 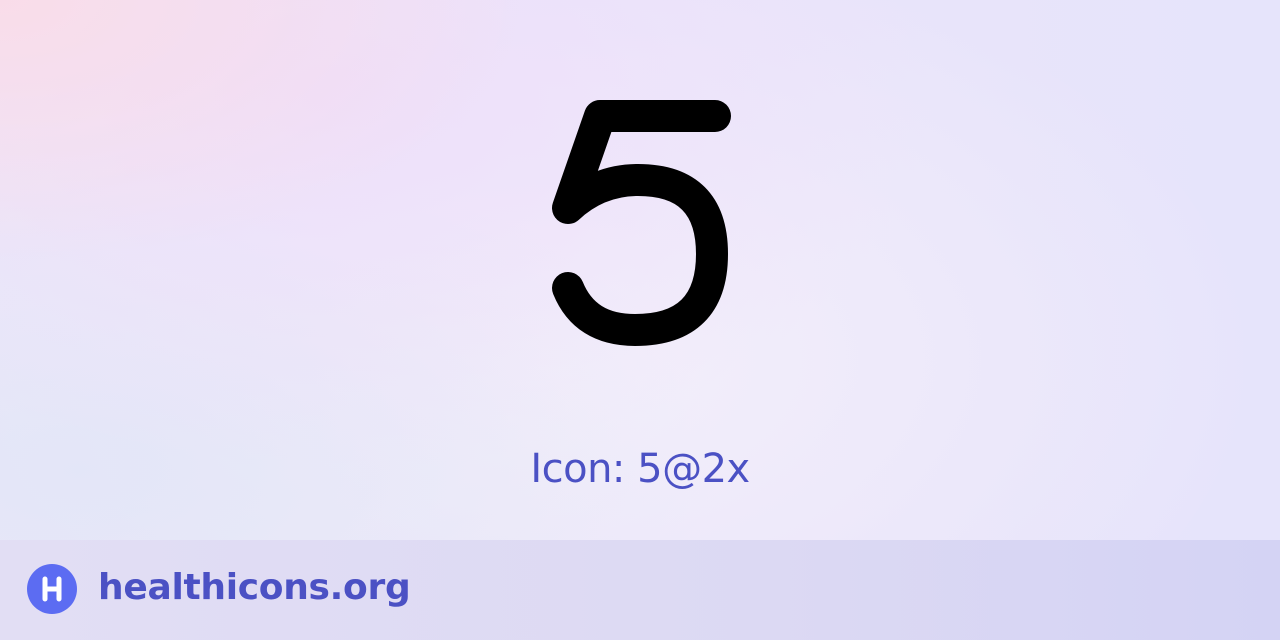 What do you see at coordinates (640, 220) in the screenshot?
I see `five-icon` at bounding box center [640, 220].